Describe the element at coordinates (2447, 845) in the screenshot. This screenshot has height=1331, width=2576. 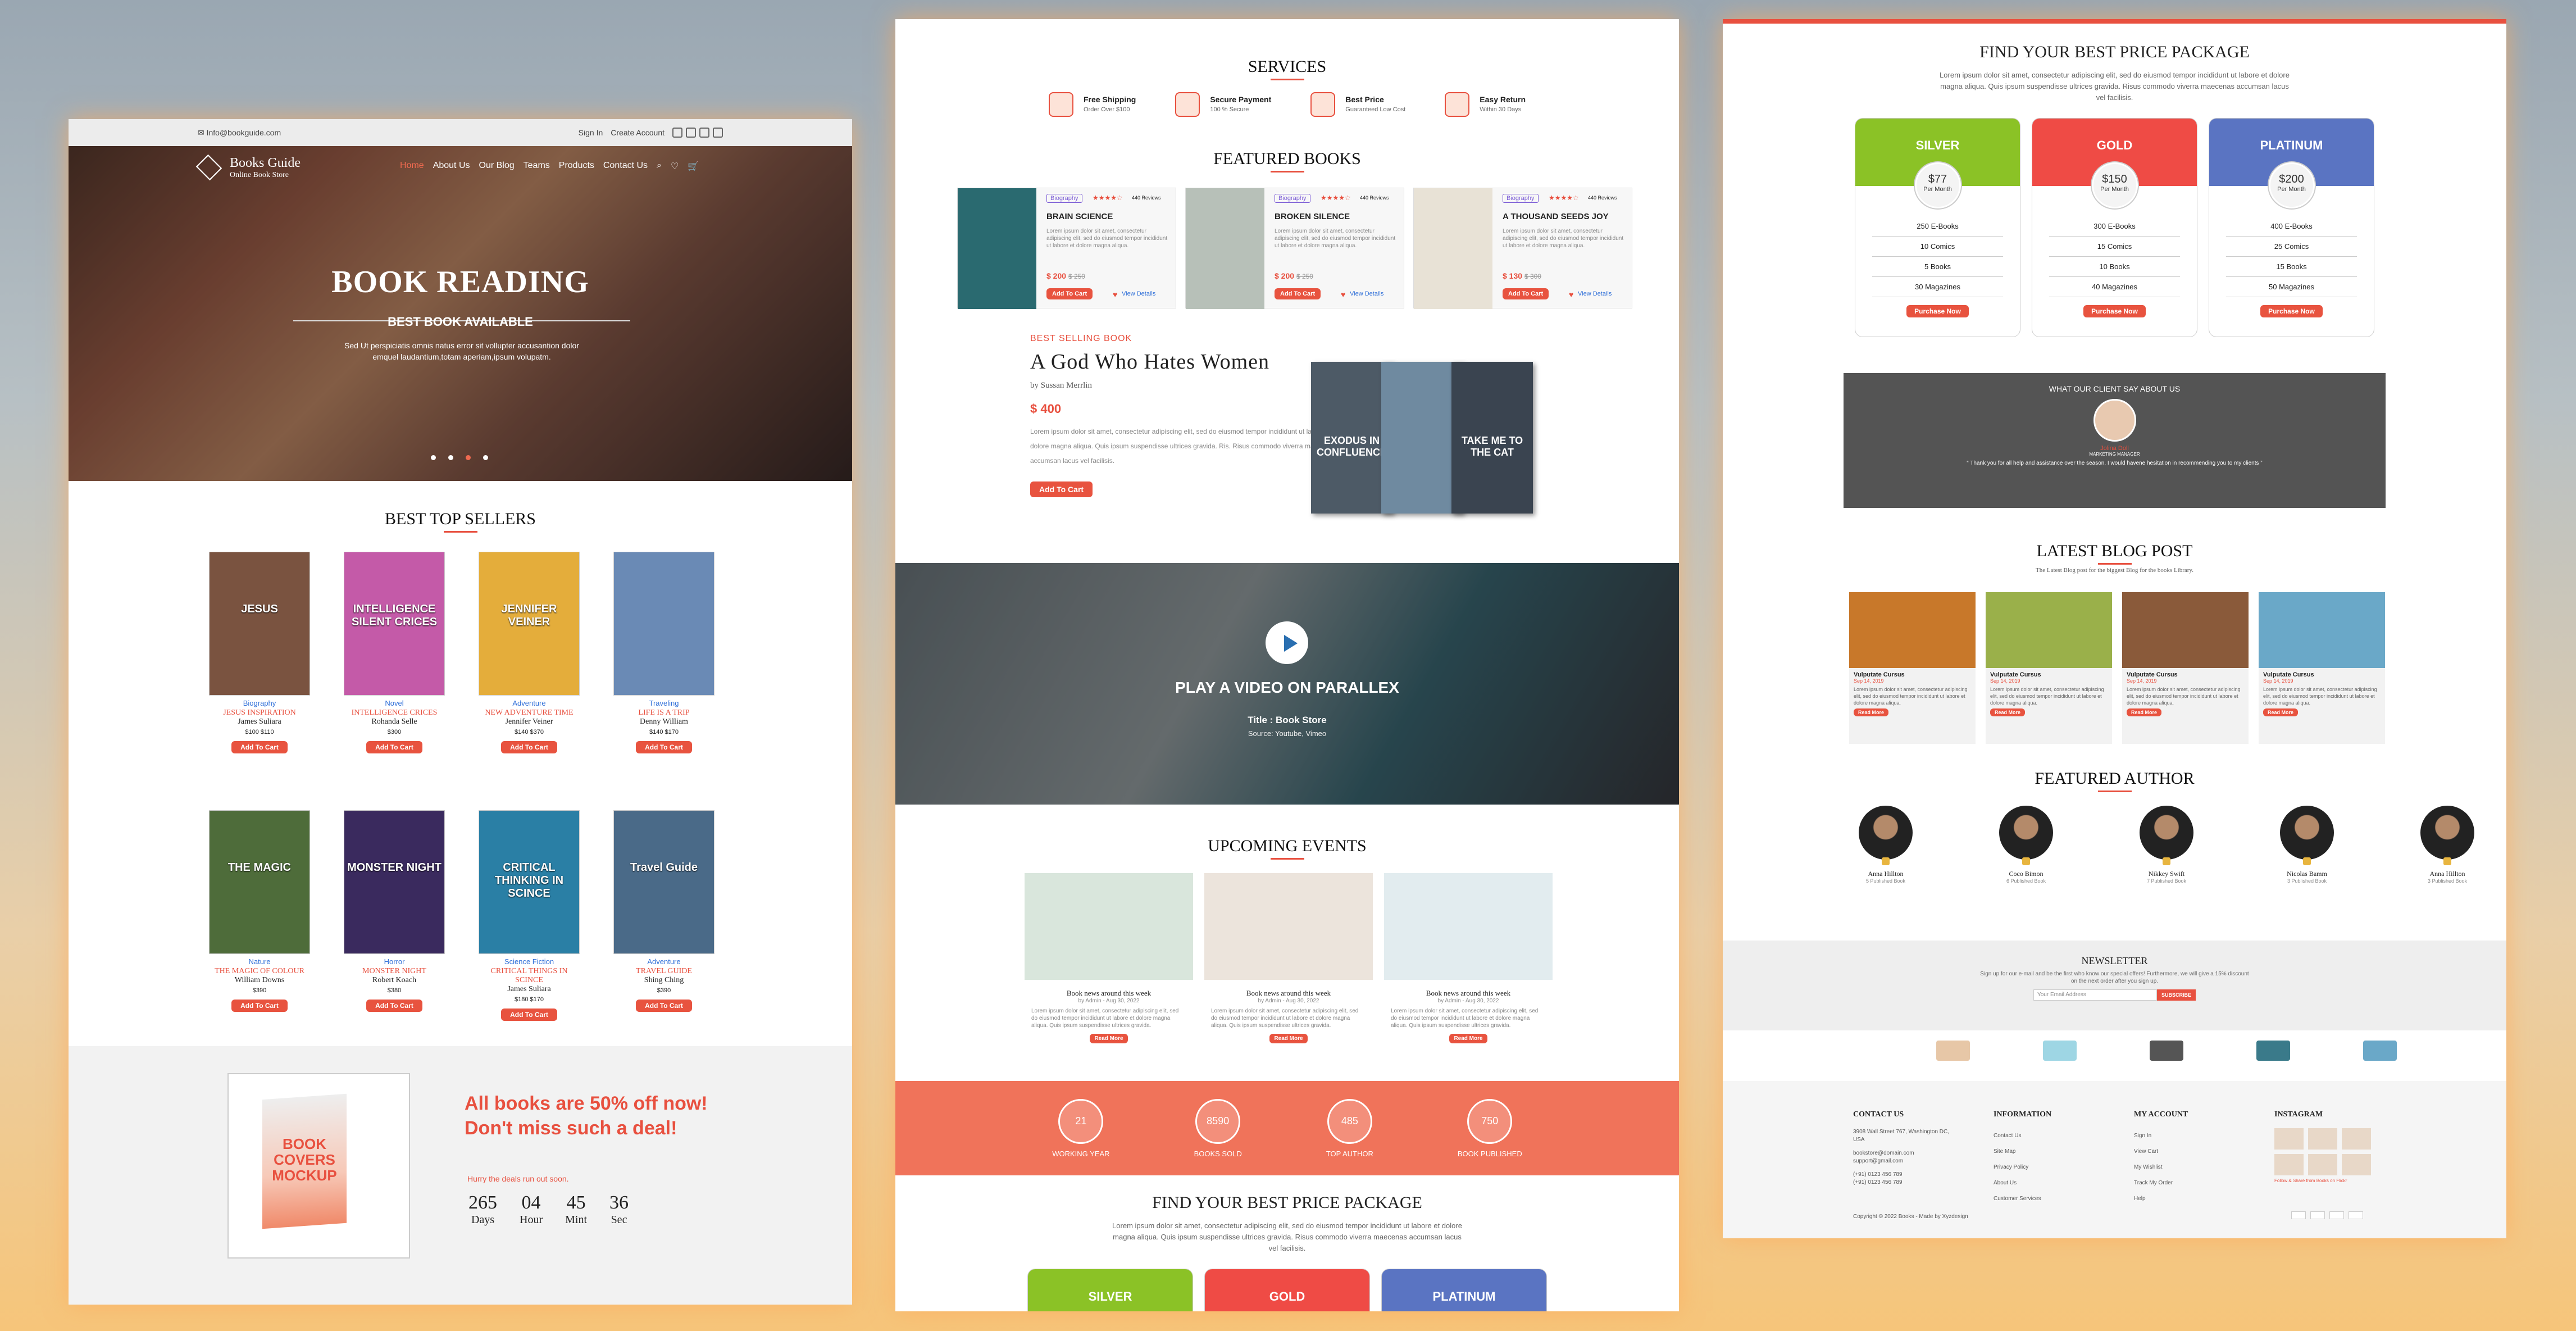
I see `author-card: Anna Hillton 3 Published Book` at that location.